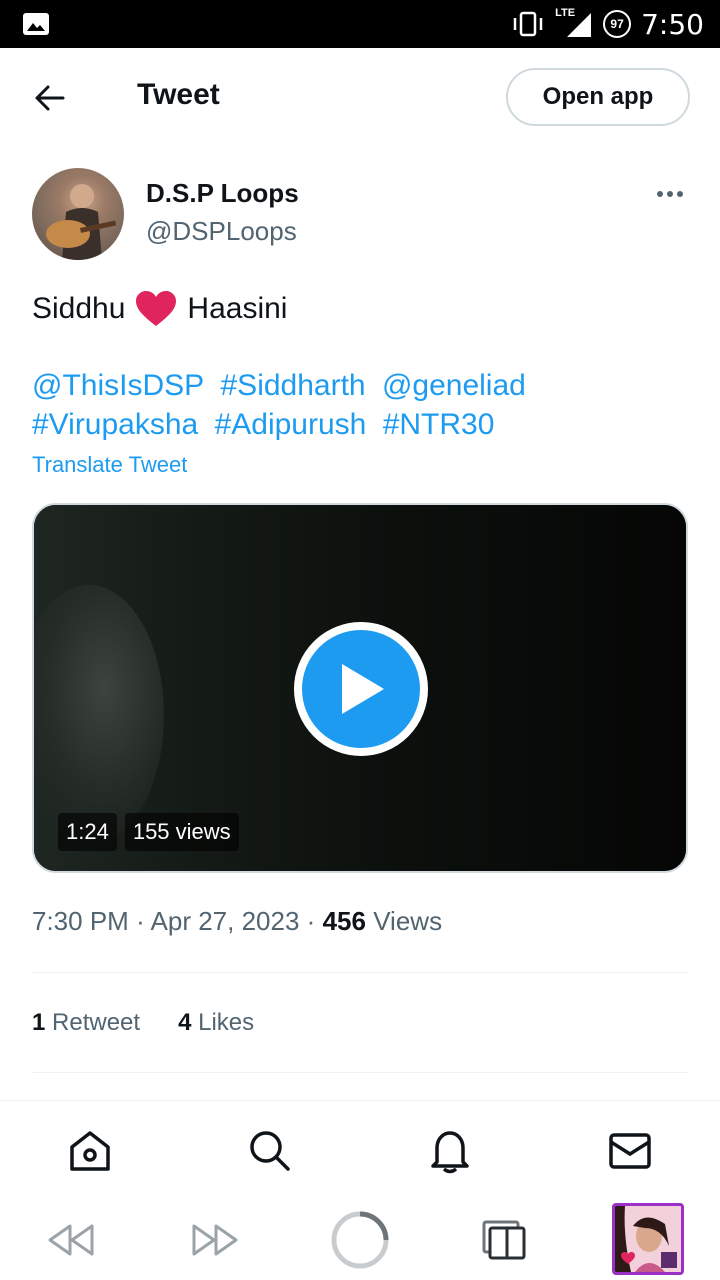 Image resolution: width=720 pixels, height=1280 pixels. What do you see at coordinates (185, 1022) in the screenshot?
I see `likes-count: 4` at bounding box center [185, 1022].